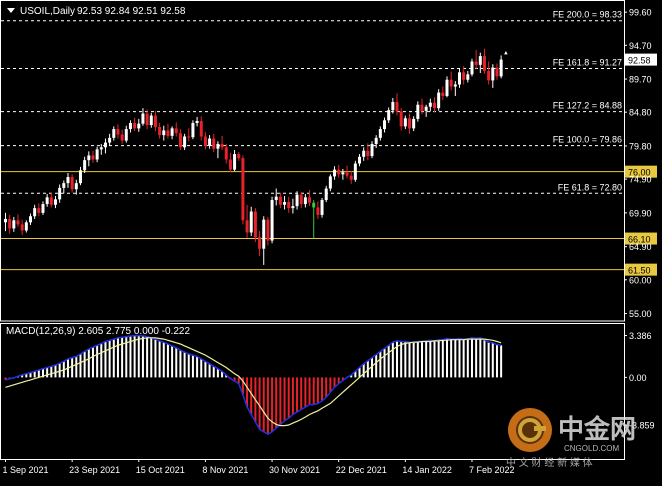  I want to click on chart-header: USOIL,Daily 92.53 92.84 92.51 92.58, so click(96, 11).